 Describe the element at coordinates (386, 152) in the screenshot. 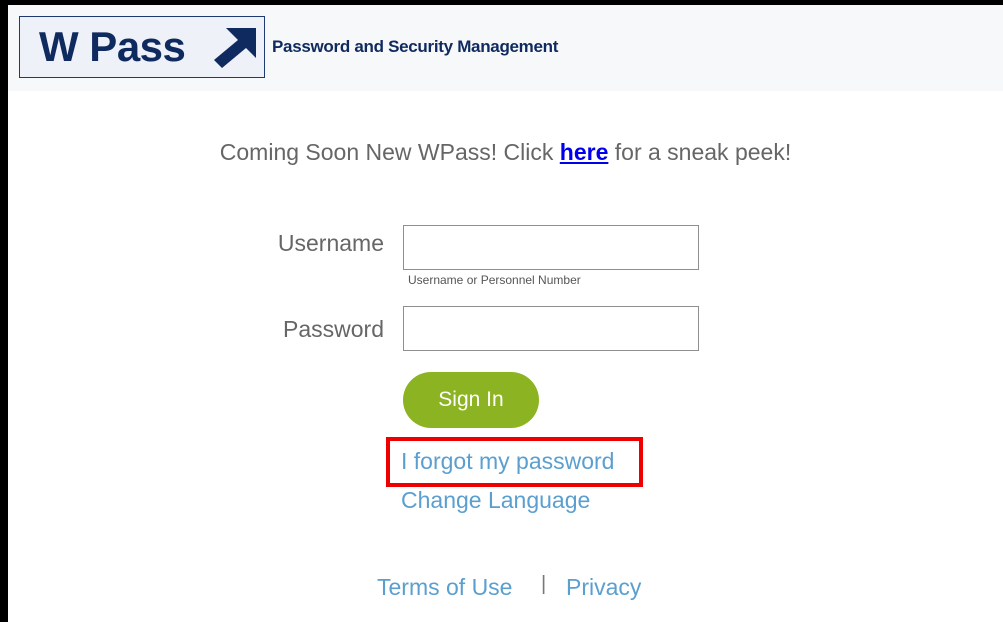

I see `promo-prefix: Coming Soon New WPass! Click` at that location.